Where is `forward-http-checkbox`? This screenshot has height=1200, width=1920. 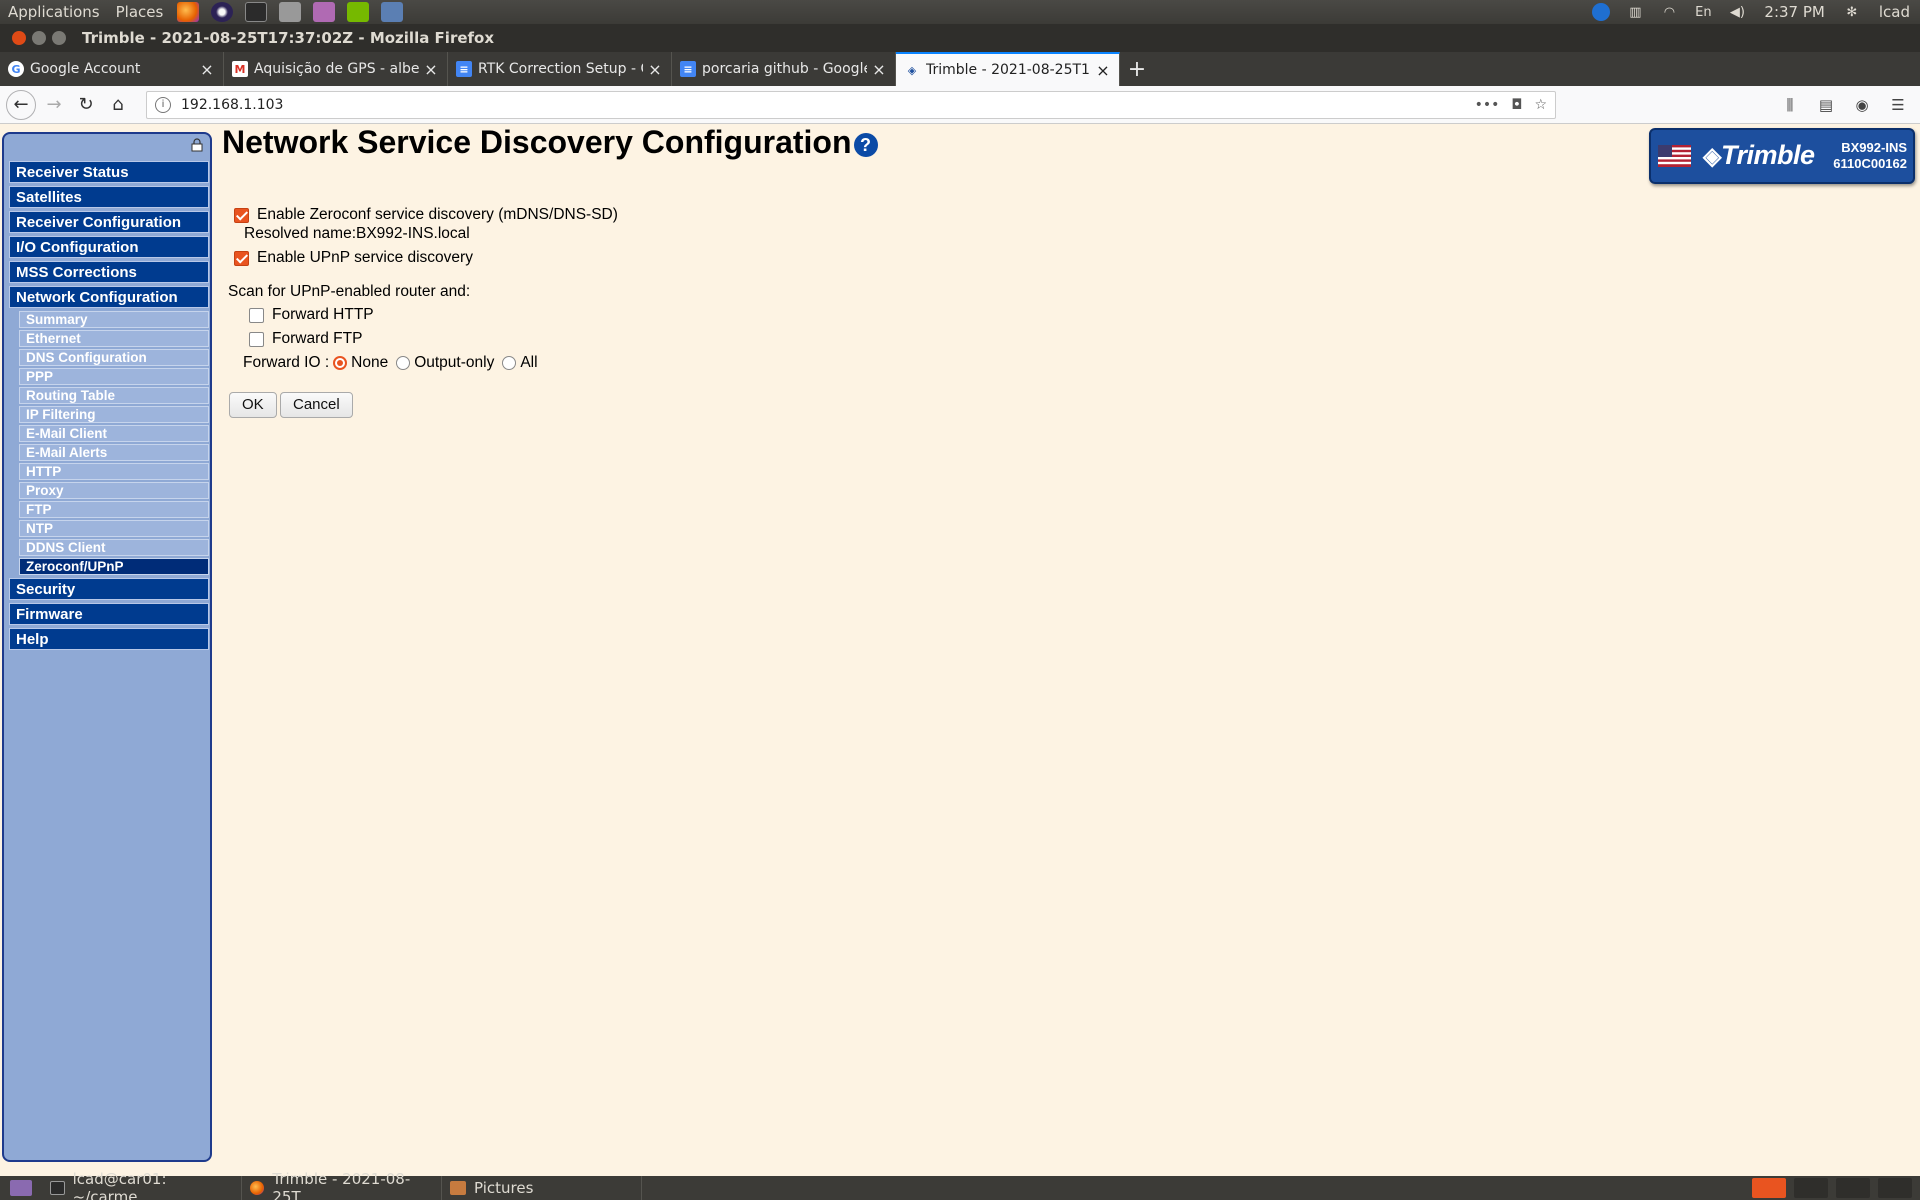 forward-http-checkbox is located at coordinates (256, 315).